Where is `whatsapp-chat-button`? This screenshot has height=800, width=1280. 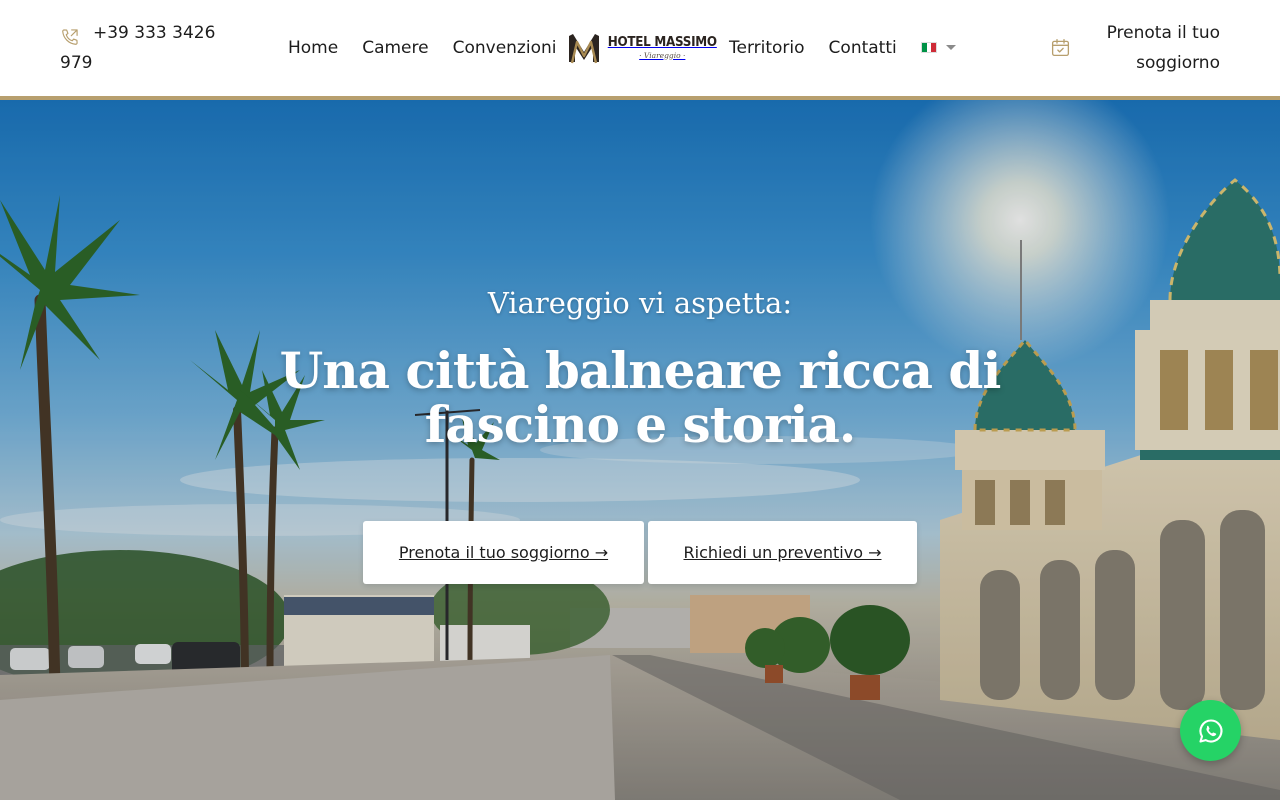
whatsapp-chat-button is located at coordinates (1210, 730).